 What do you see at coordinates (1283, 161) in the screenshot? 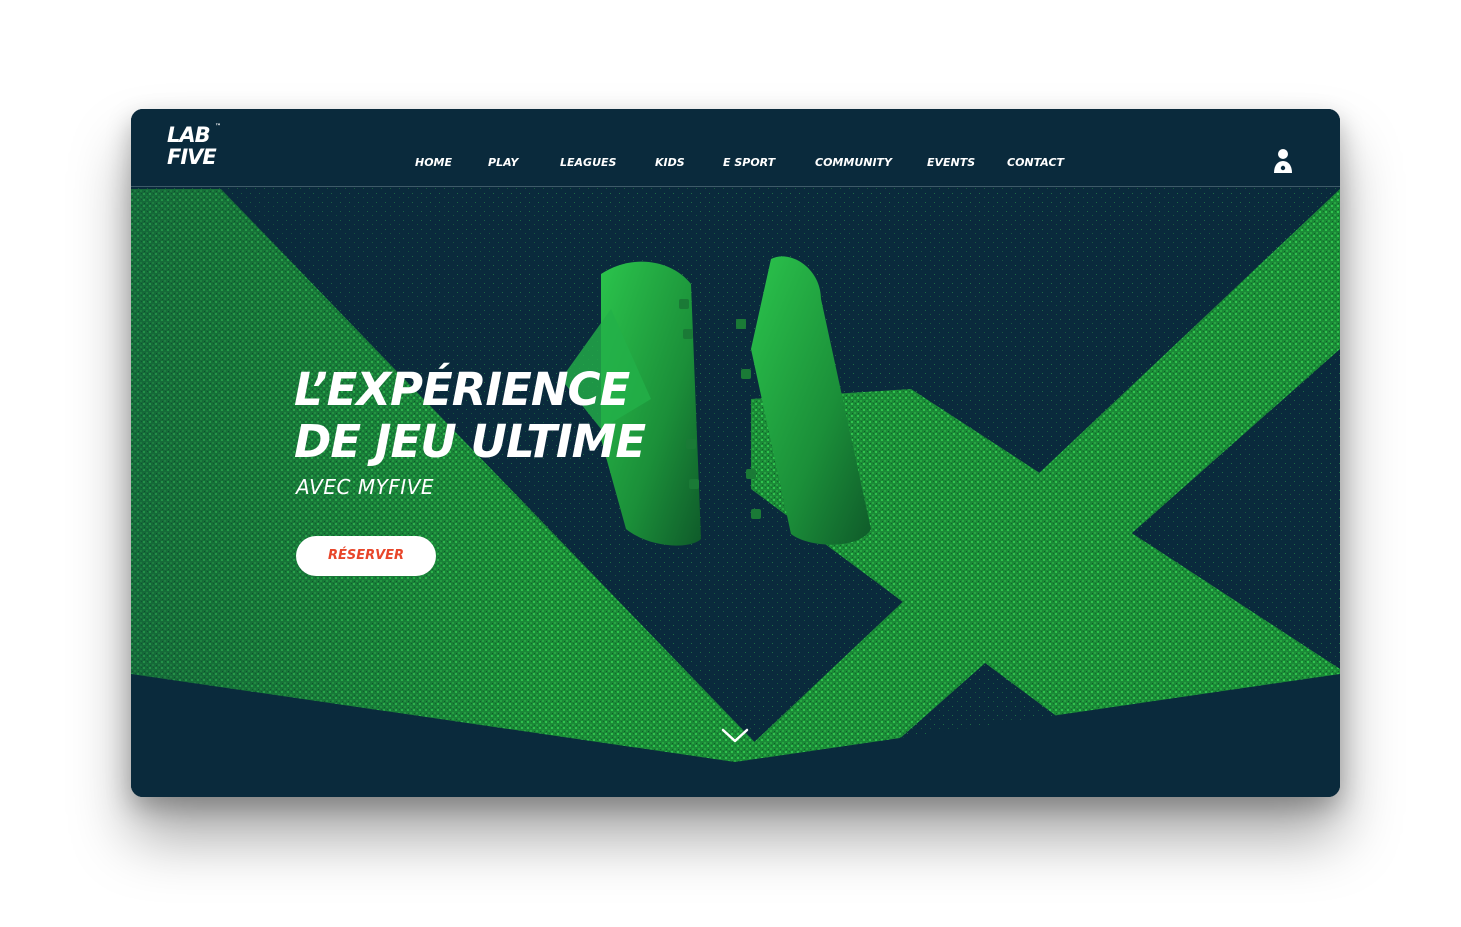
I see `user-account-icon` at bounding box center [1283, 161].